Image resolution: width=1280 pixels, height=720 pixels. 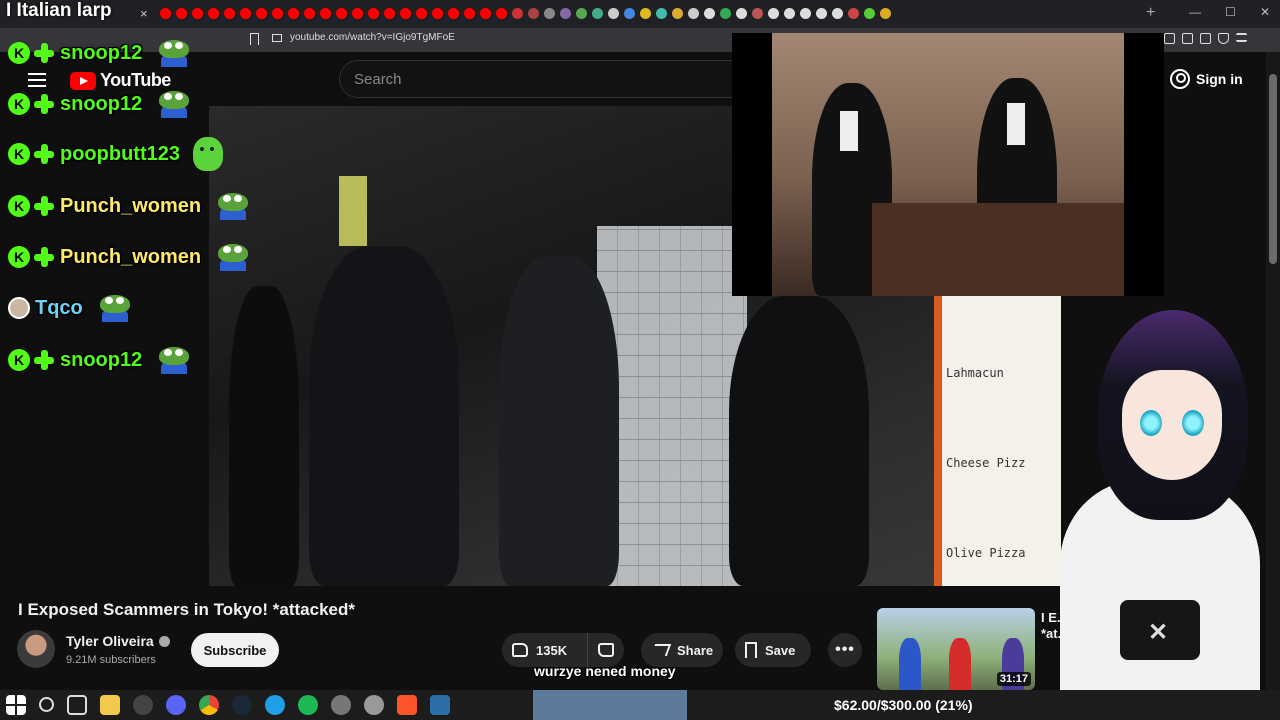 I want to click on extension-icon, so click(x=1169, y=38).